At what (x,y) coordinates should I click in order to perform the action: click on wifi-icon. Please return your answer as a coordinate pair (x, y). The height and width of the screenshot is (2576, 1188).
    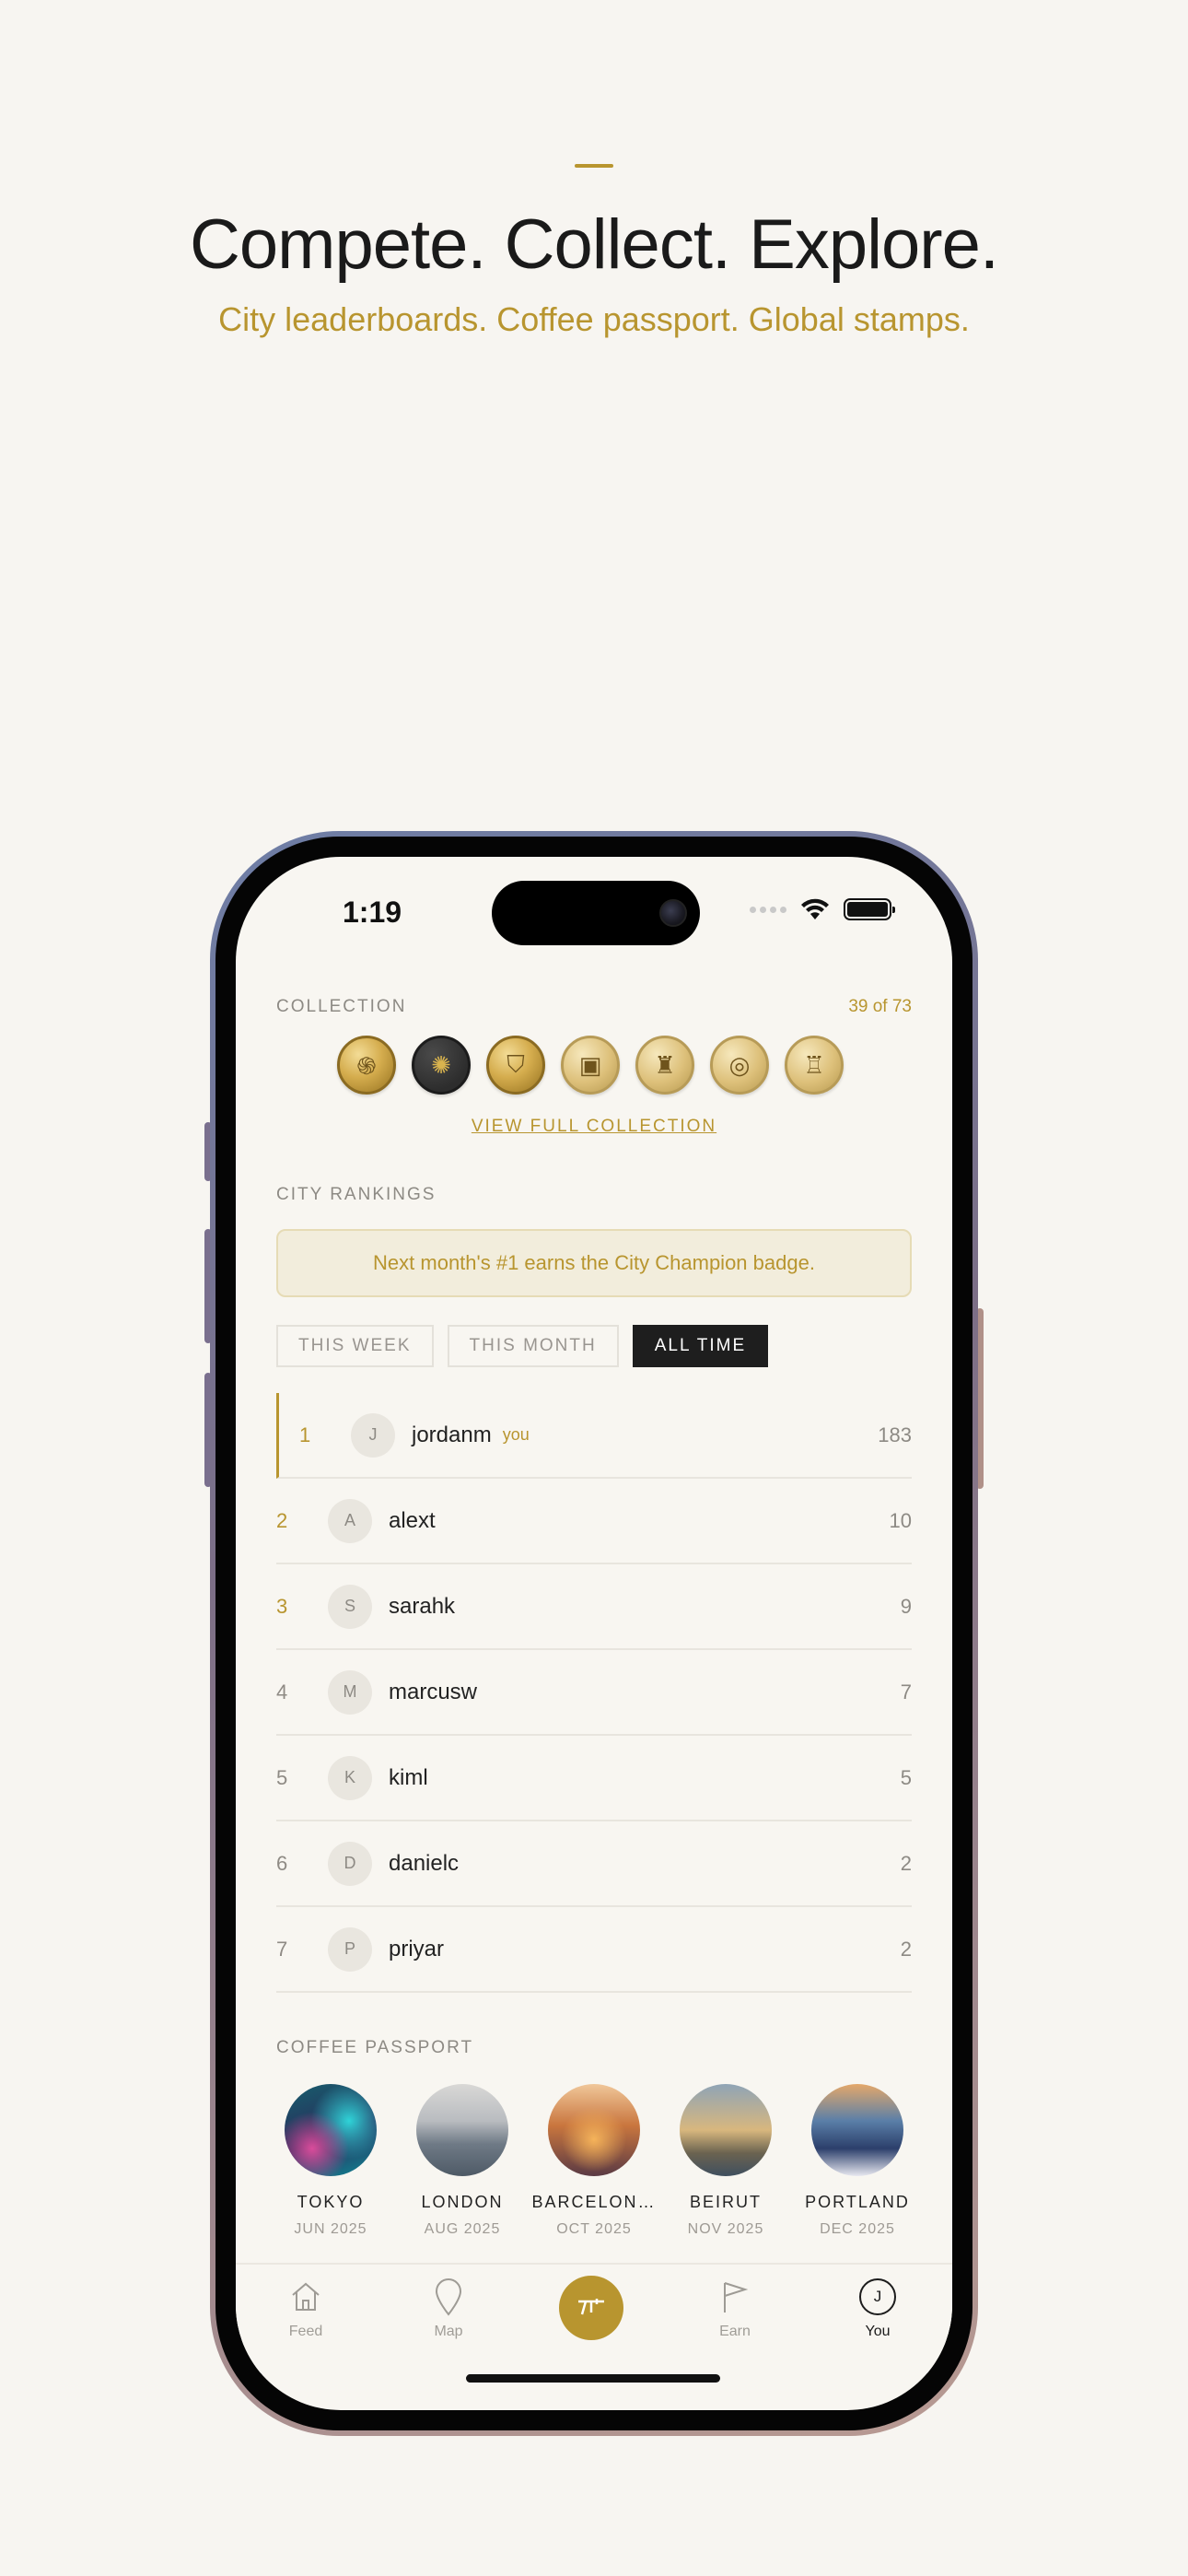
    Looking at the image, I should click on (815, 908).